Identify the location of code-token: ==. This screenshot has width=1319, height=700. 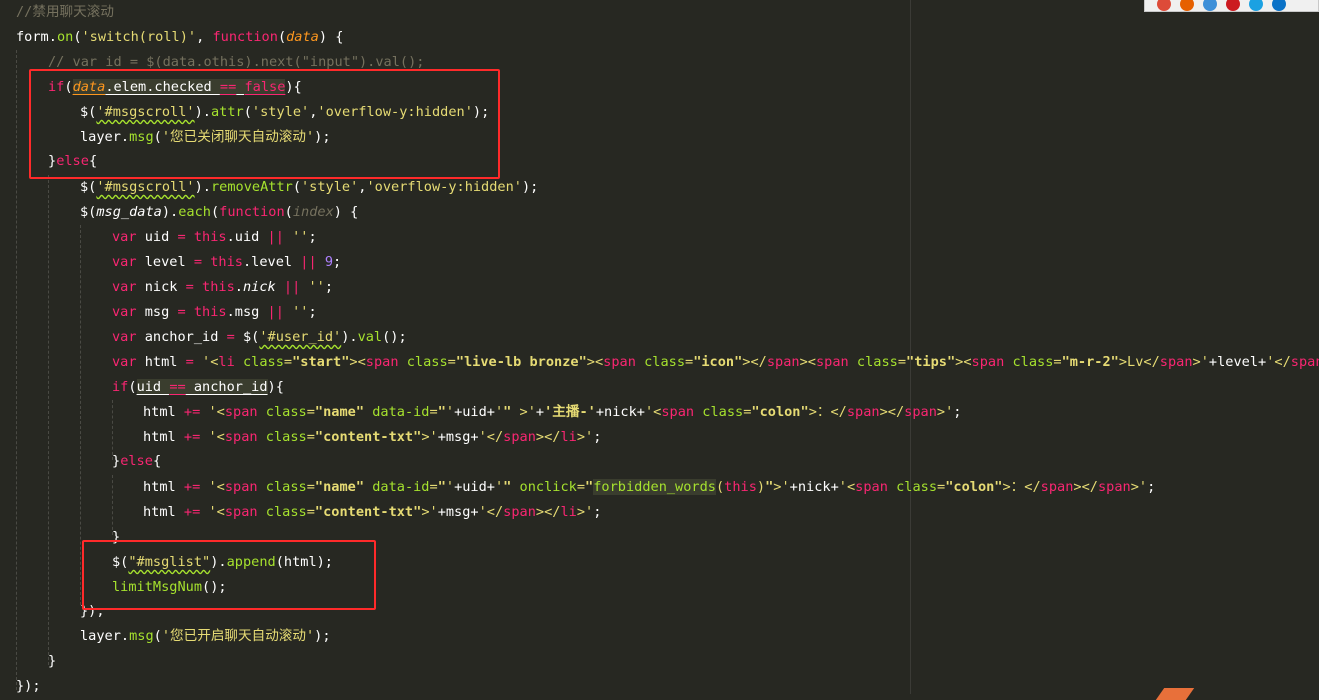
(177, 387).